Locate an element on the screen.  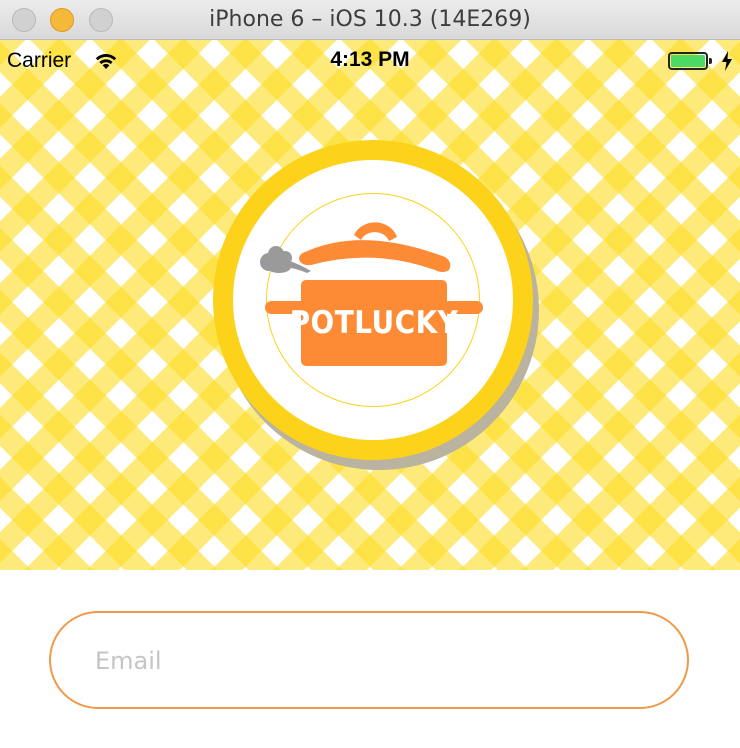
window-title: iPhone 6 – iOS 10.3 (14E269) is located at coordinates (370, 19).